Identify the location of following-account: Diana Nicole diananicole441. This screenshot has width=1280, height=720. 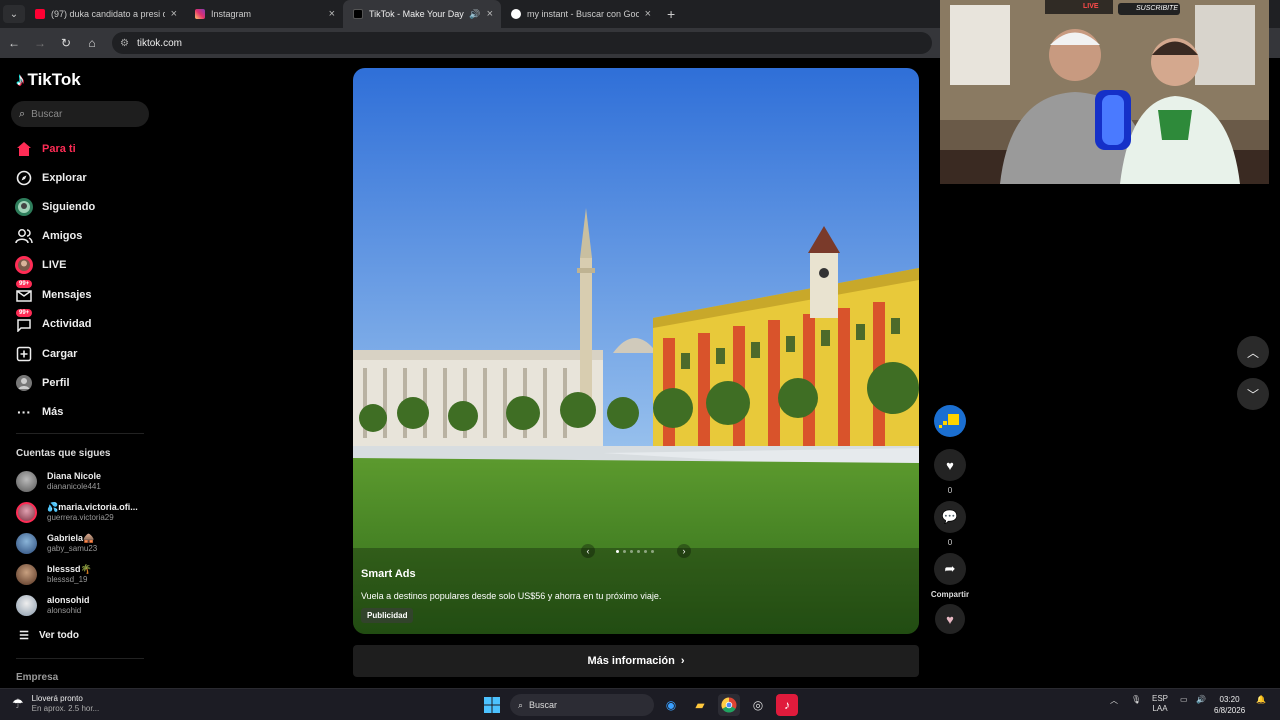
(58, 481).